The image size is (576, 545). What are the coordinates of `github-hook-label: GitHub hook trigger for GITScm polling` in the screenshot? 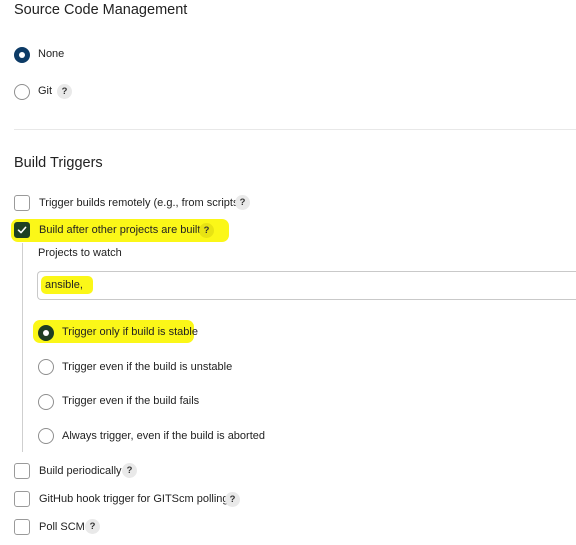 It's located at (134, 499).